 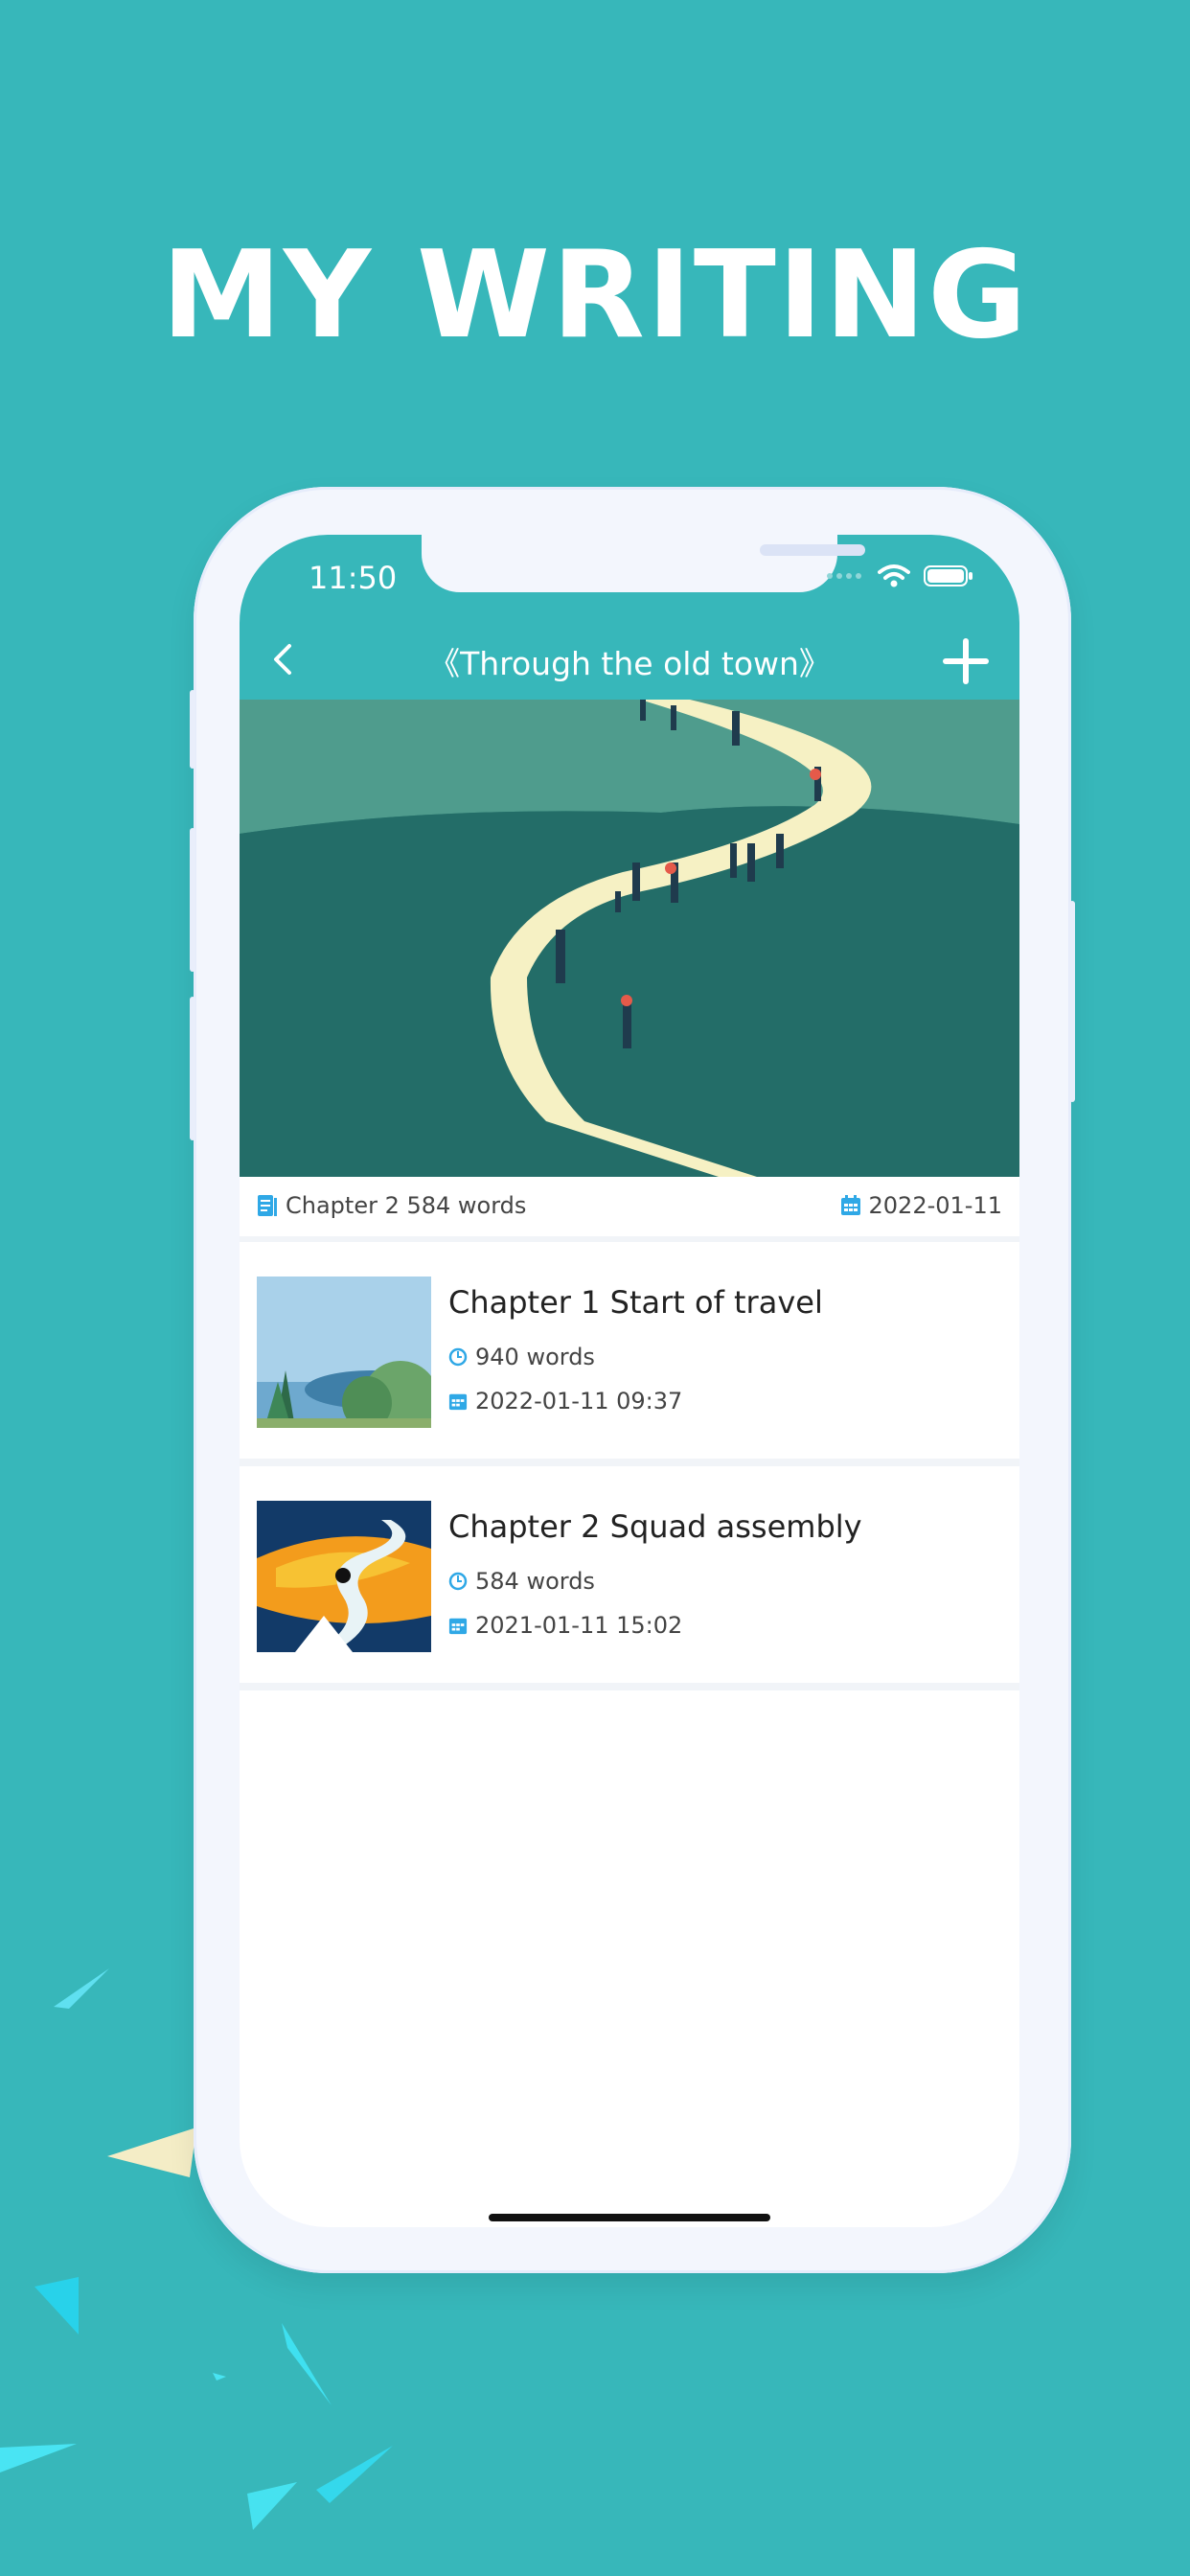 What do you see at coordinates (630, 663) in the screenshot?
I see `nav-title: 《Through the old town》` at bounding box center [630, 663].